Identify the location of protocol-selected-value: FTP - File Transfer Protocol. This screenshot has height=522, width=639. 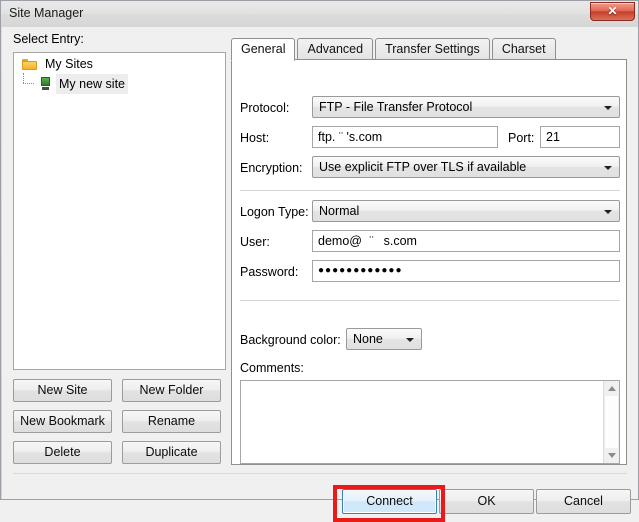
(396, 107).